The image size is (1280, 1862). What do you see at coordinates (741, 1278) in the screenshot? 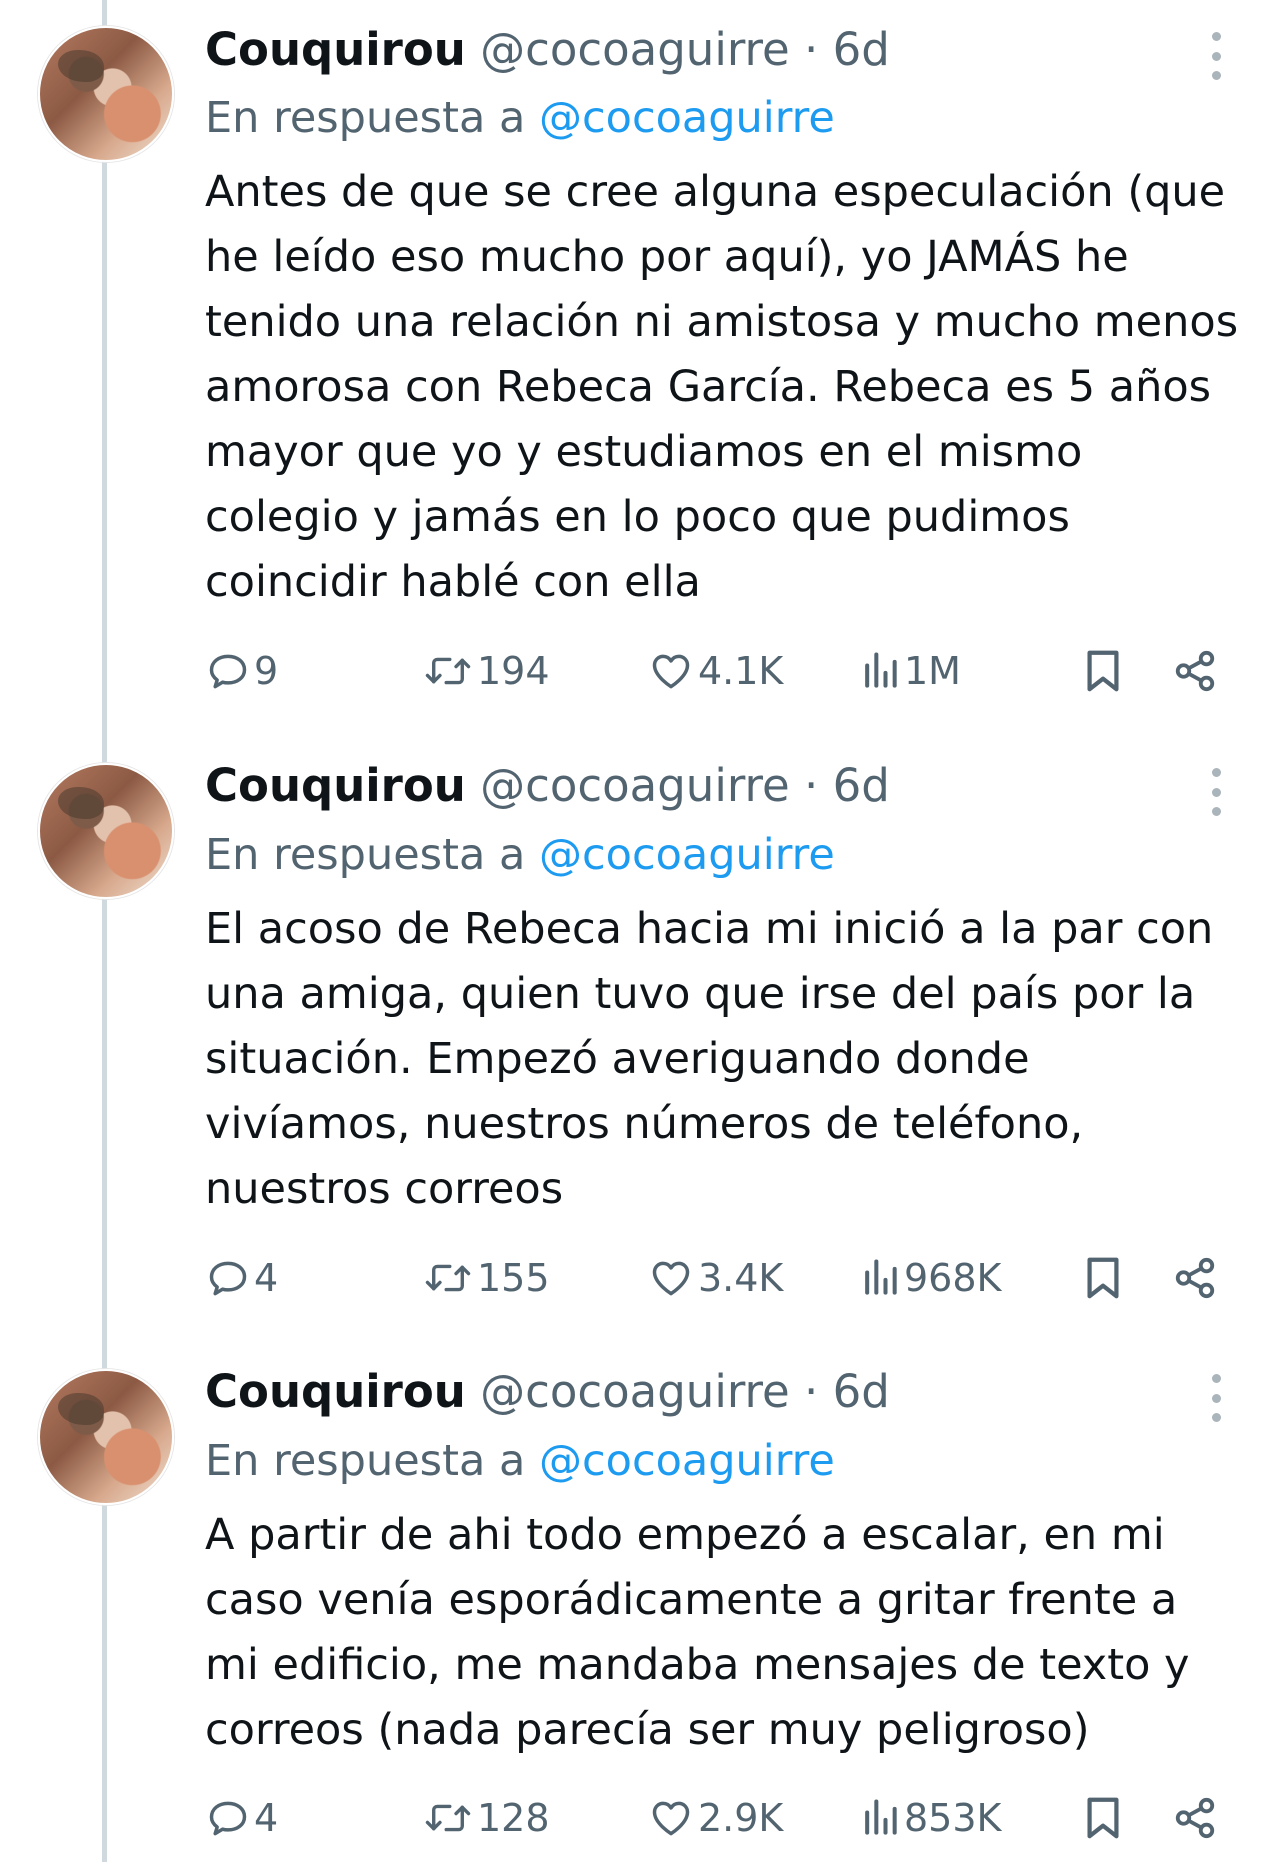
I see `like-count: 3.4K` at bounding box center [741, 1278].